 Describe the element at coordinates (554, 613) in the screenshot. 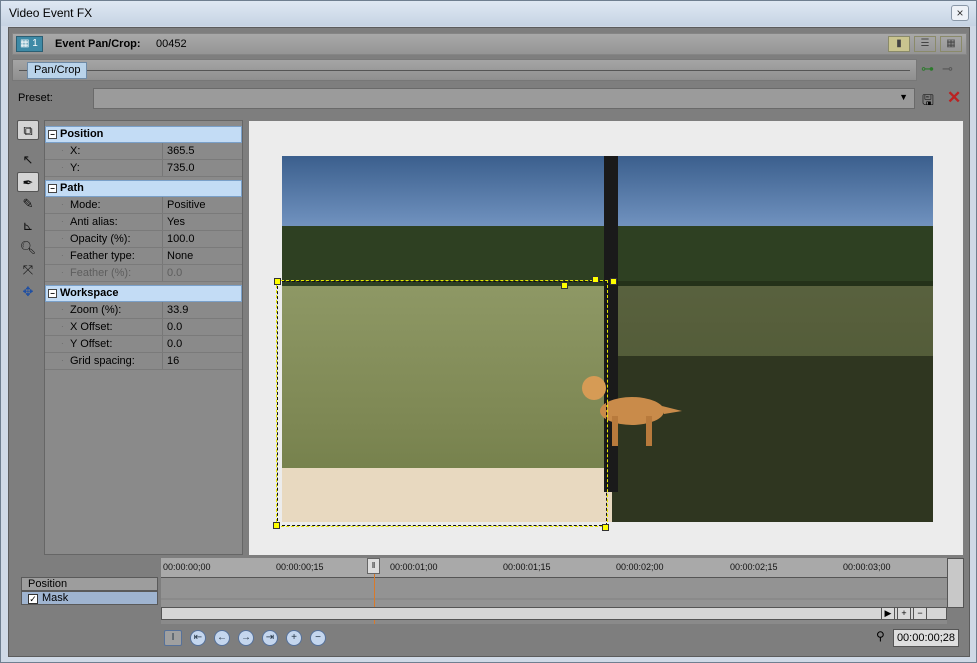

I see `timeline-scrollbar` at that location.